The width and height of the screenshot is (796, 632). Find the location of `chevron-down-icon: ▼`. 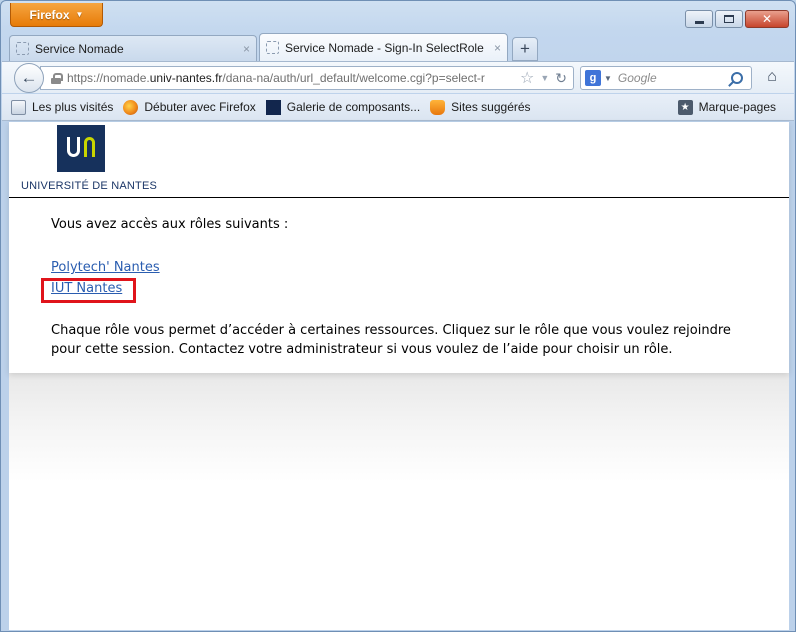

chevron-down-icon: ▼ is located at coordinates (79, 14).